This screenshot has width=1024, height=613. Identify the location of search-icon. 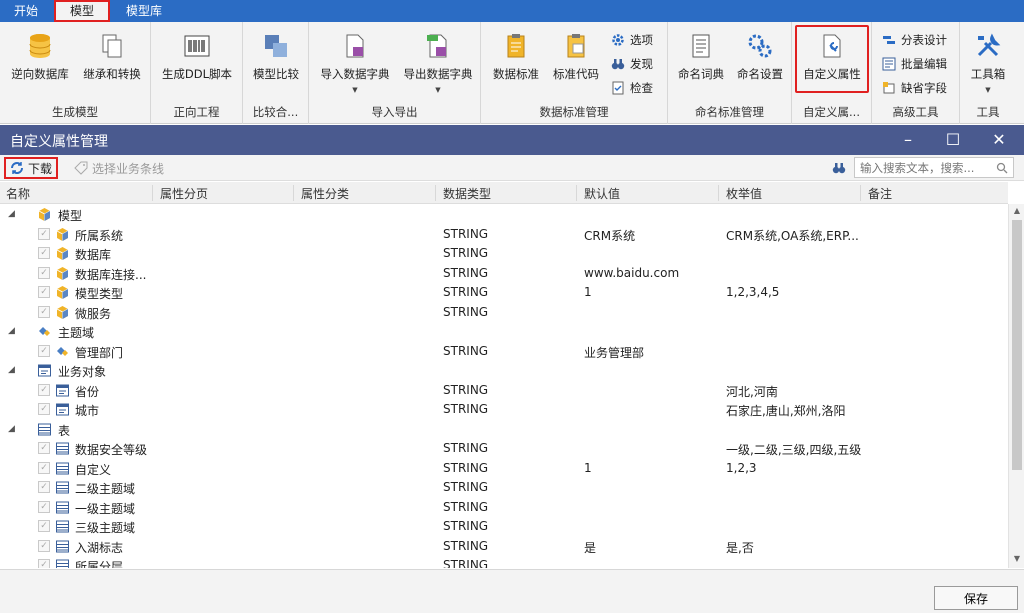
(1002, 168).